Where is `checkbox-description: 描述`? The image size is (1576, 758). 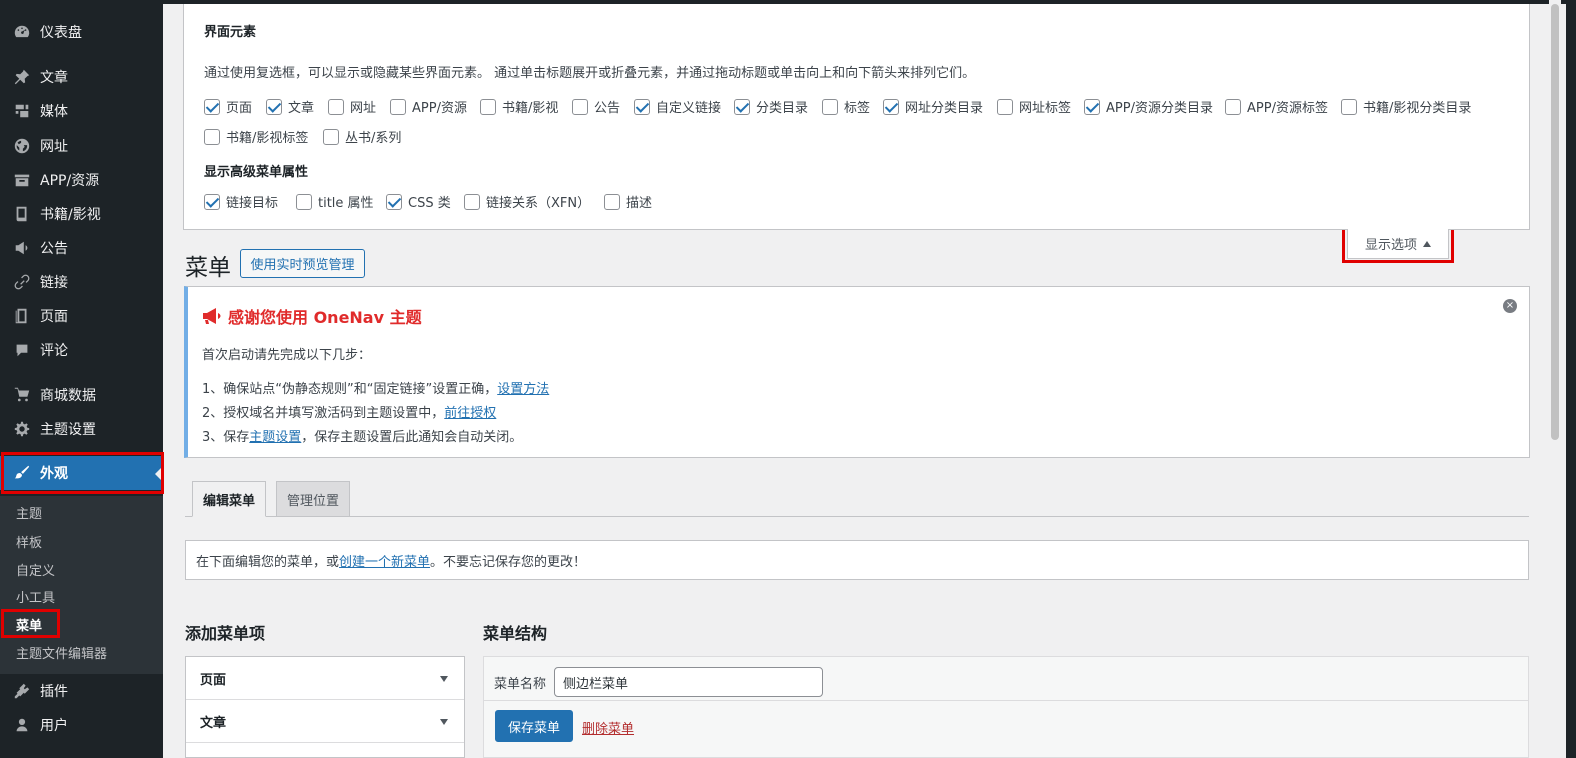 checkbox-description: 描述 is located at coordinates (628, 201).